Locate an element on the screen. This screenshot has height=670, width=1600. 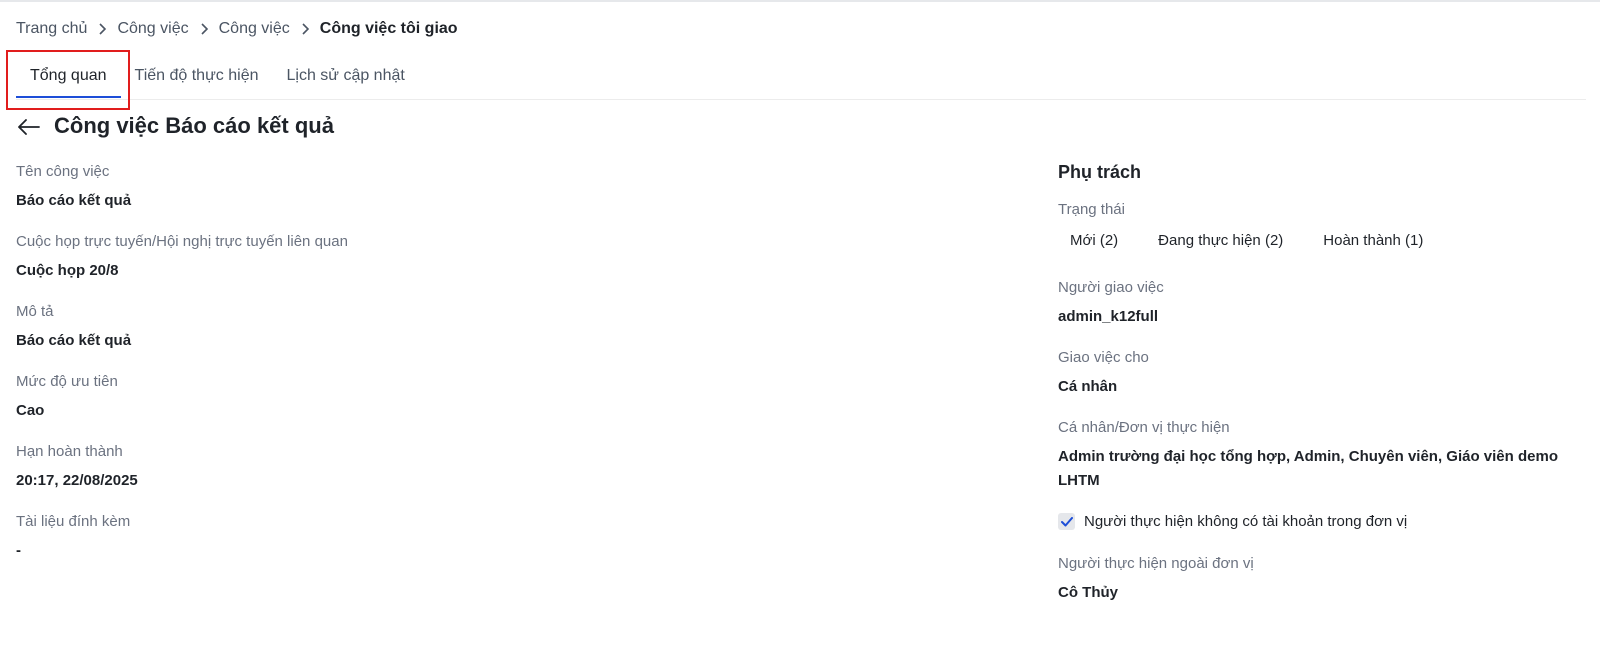
task-name-value: Báo cáo kết quả is located at coordinates (74, 200).